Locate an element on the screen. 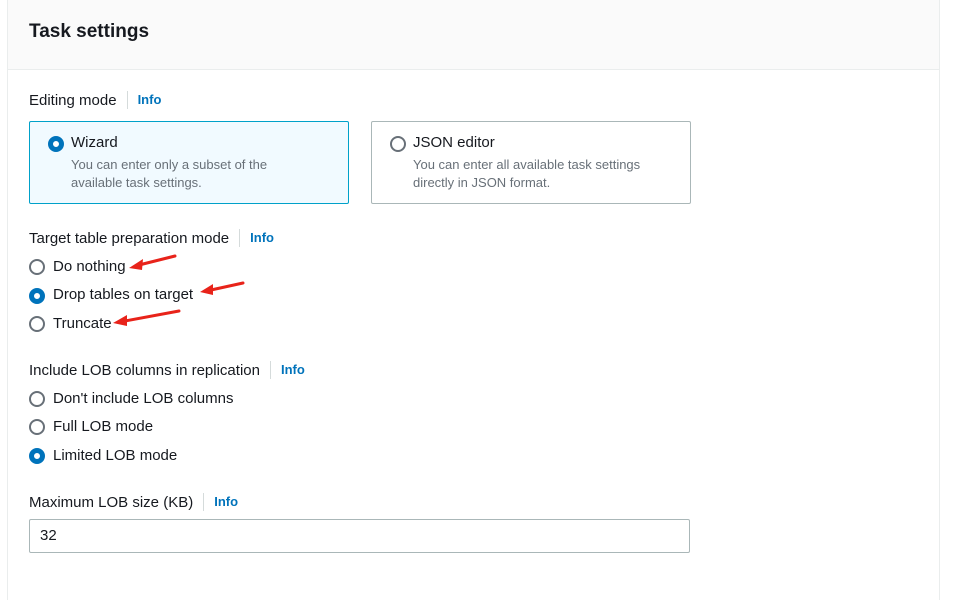 The height and width of the screenshot is (600, 957). json-editor-desc-line2: directly in JSON format. is located at coordinates (482, 182).